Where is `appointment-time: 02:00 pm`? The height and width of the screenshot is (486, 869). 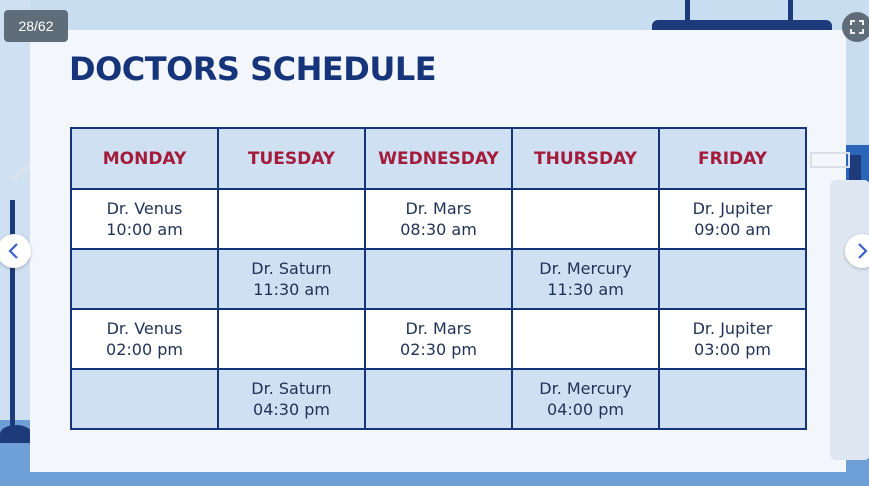
appointment-time: 02:00 pm is located at coordinates (144, 349).